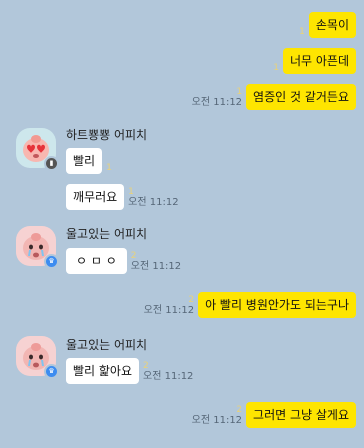 This screenshot has width=364, height=448. What do you see at coordinates (301, 415) in the screenshot?
I see `message-bubble: 그러면 그냥 살게요` at bounding box center [301, 415].